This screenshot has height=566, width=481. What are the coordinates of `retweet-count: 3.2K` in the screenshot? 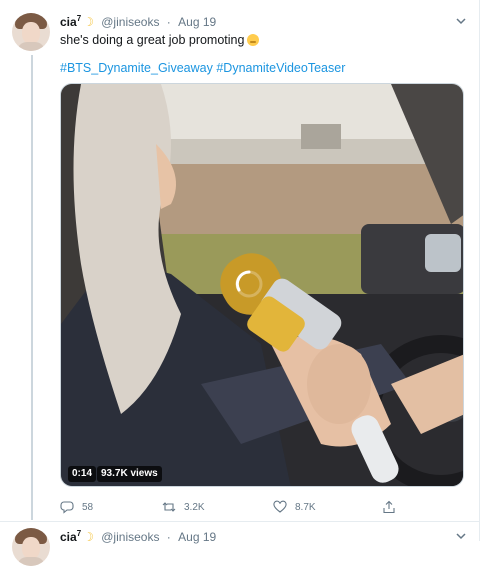 It's located at (194, 507).